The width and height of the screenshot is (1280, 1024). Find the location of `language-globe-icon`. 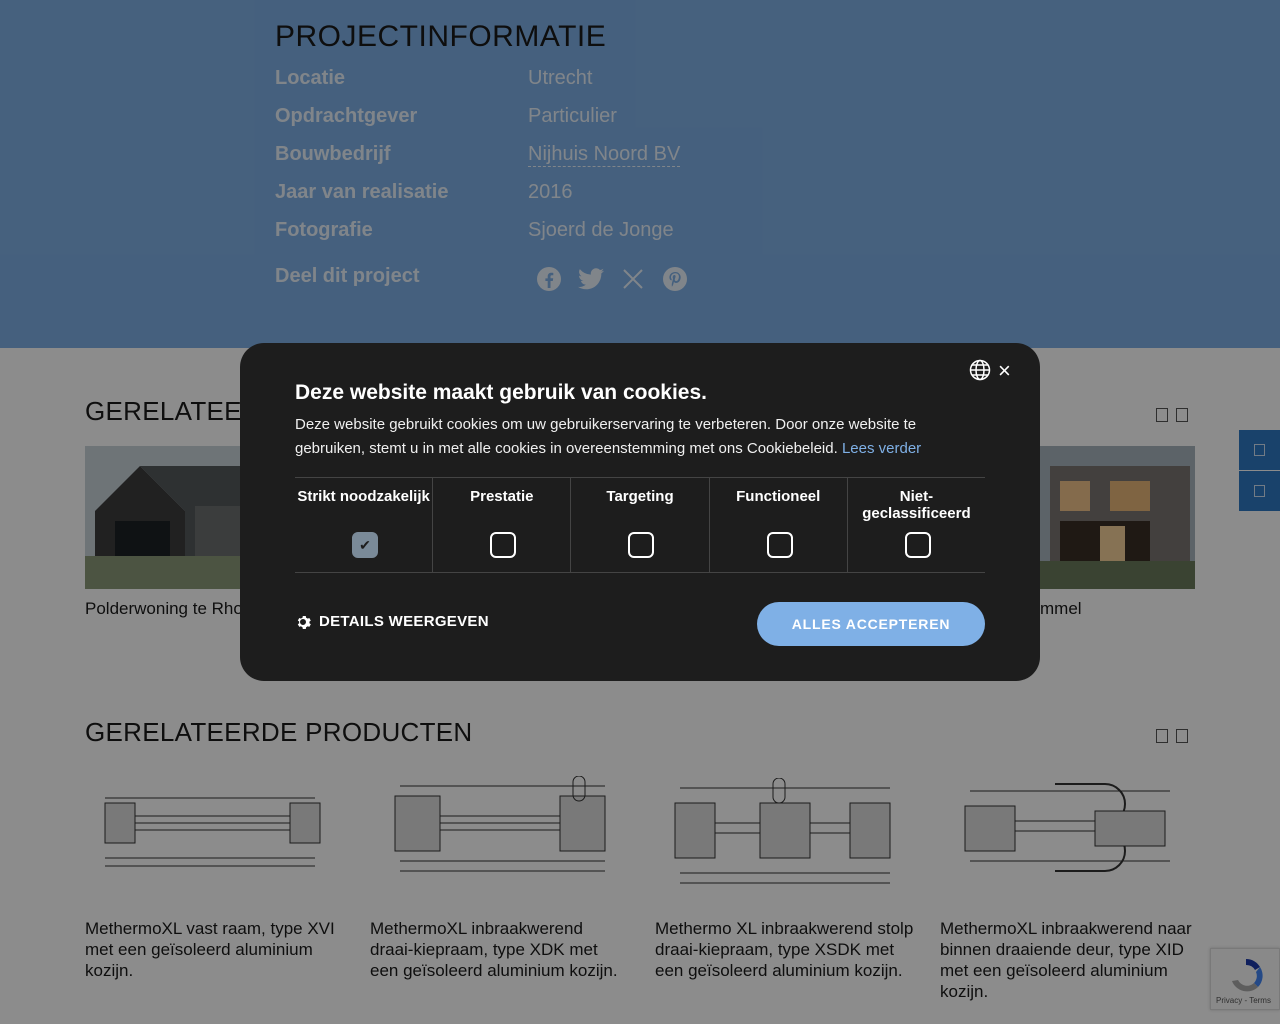

language-globe-icon is located at coordinates (980, 370).